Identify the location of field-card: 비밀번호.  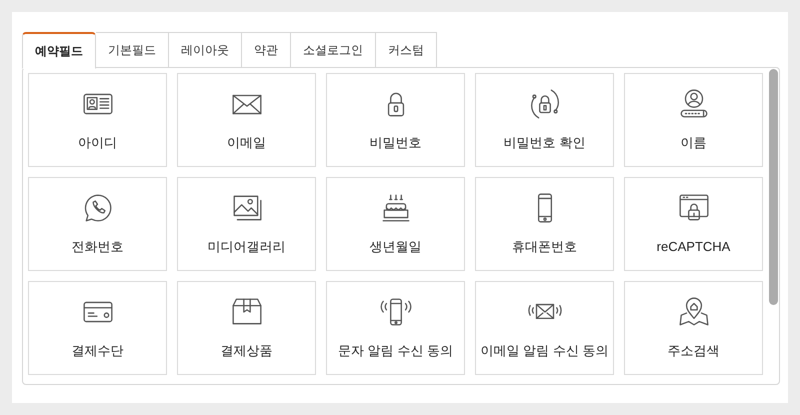
(395, 120).